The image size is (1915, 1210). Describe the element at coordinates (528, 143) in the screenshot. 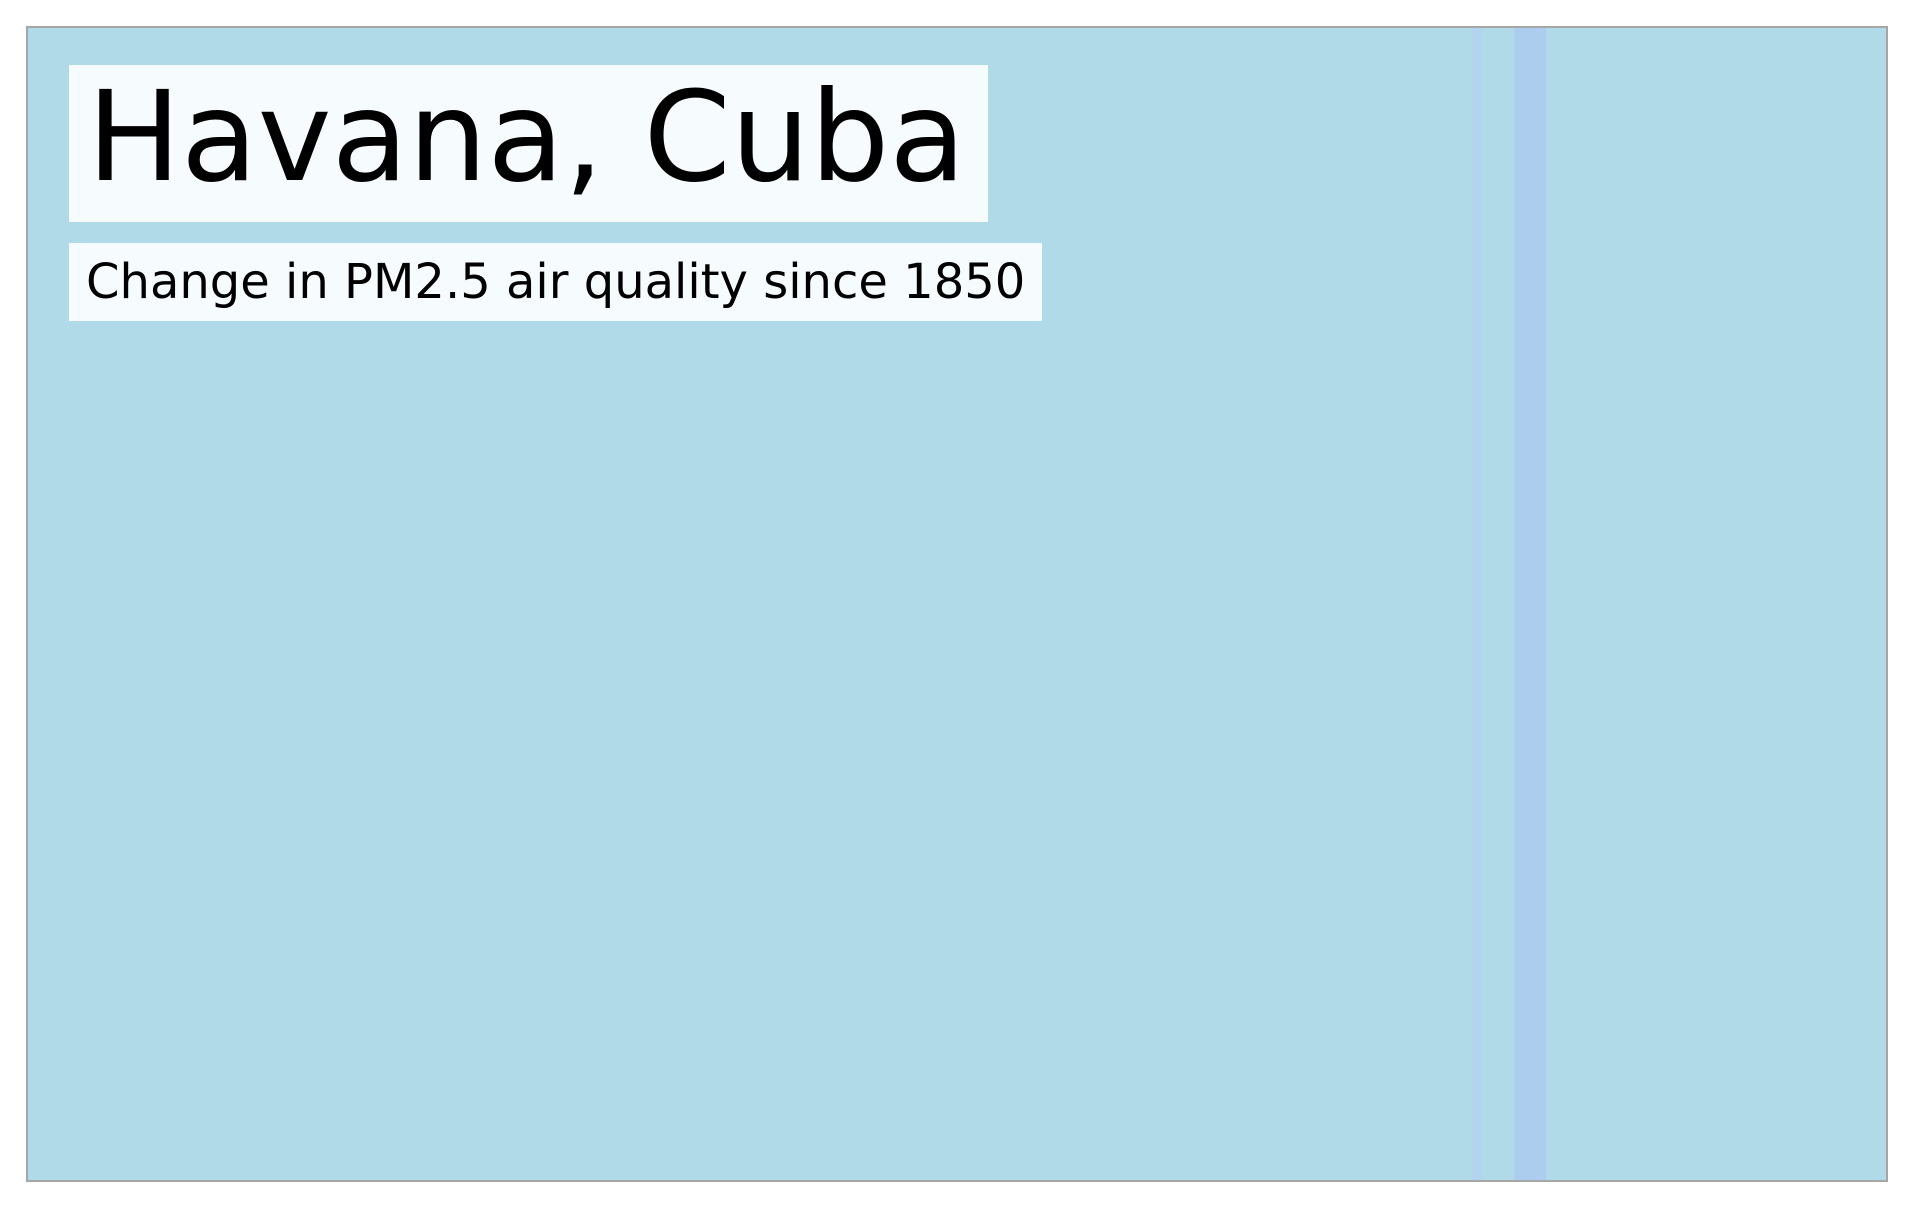

I see `chart-title: Havana, Cuba` at that location.